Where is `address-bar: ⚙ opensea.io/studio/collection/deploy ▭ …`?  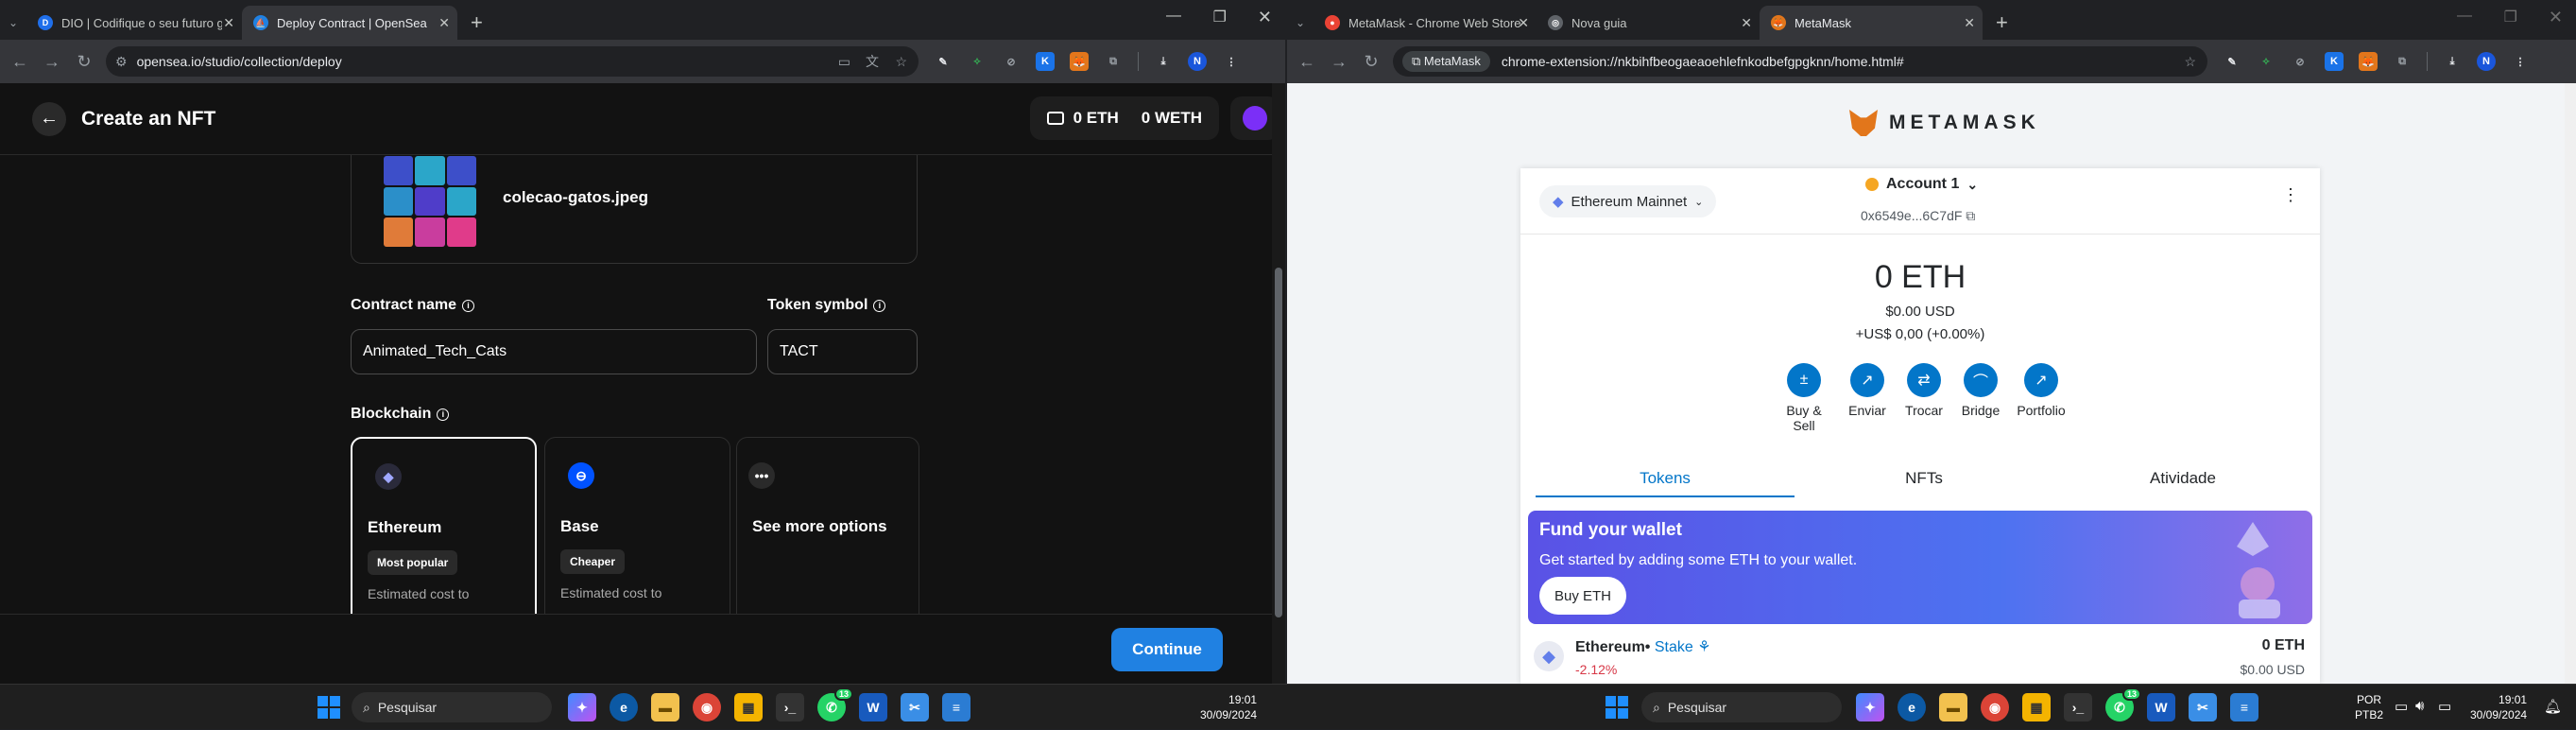
address-bar: ⚙ opensea.io/studio/collection/deploy ▭ … is located at coordinates (512, 62).